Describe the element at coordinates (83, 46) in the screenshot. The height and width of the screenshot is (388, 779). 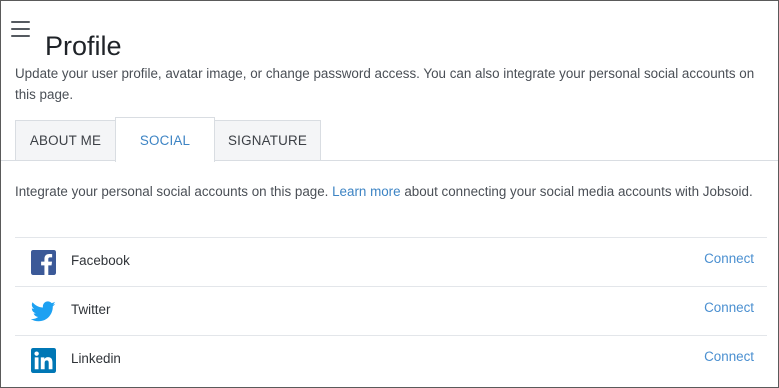
I see `page-title: Profile` at that location.